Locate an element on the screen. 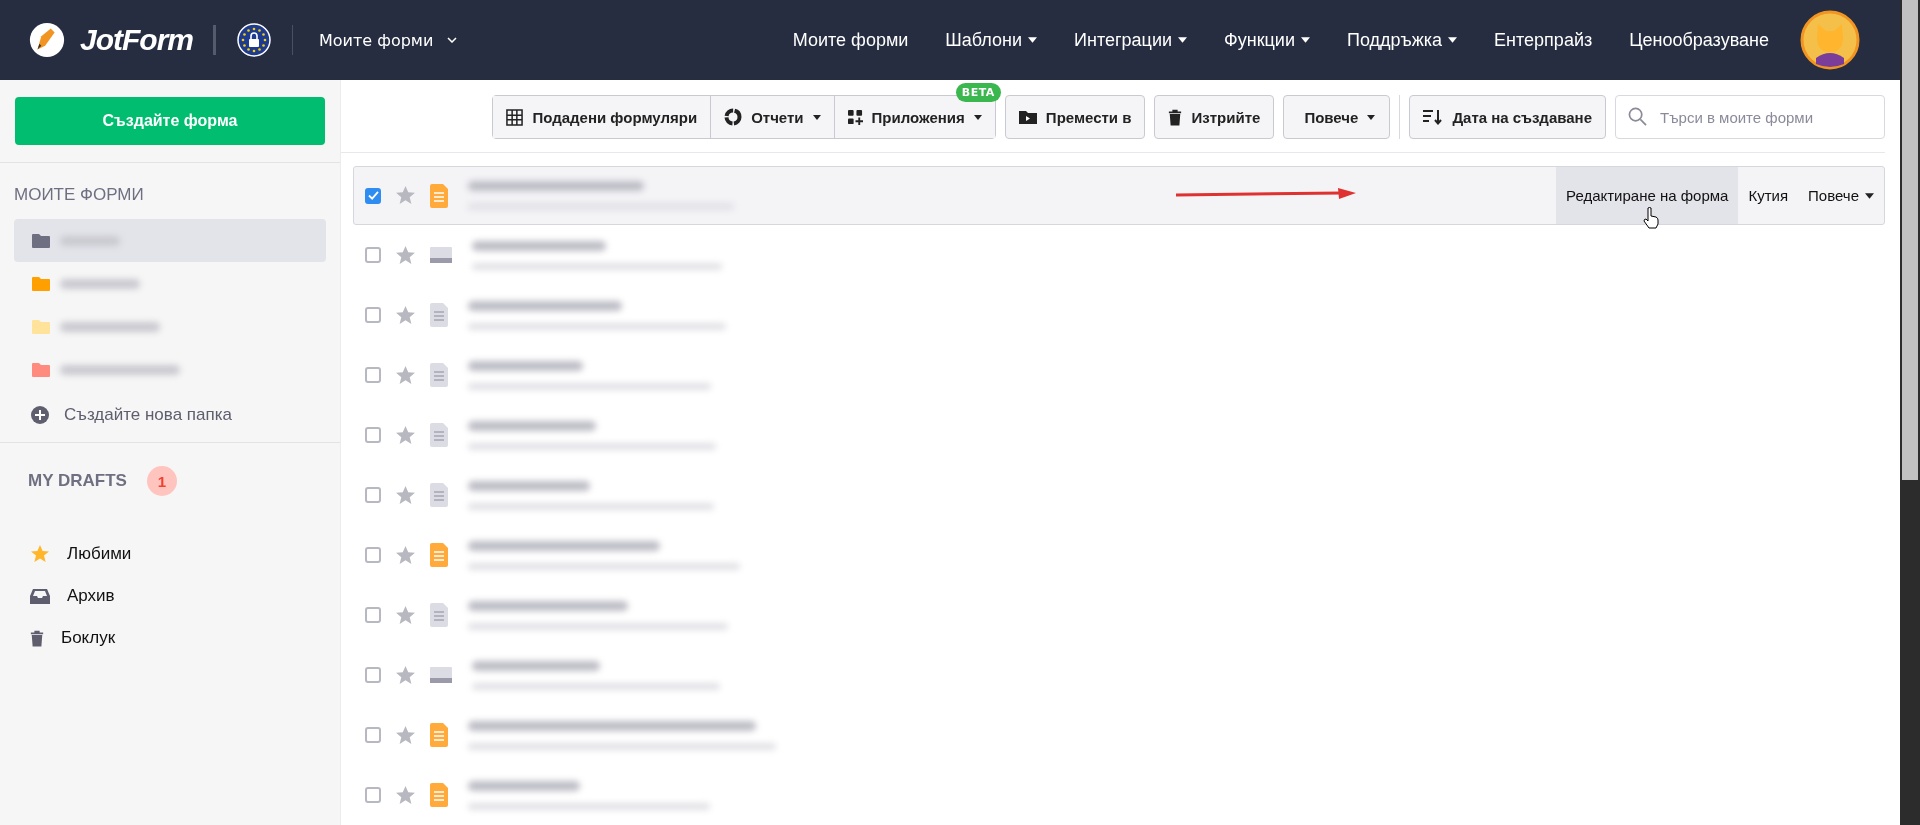 The height and width of the screenshot is (825, 1920). brand-name: JotForm is located at coordinates (136, 40).